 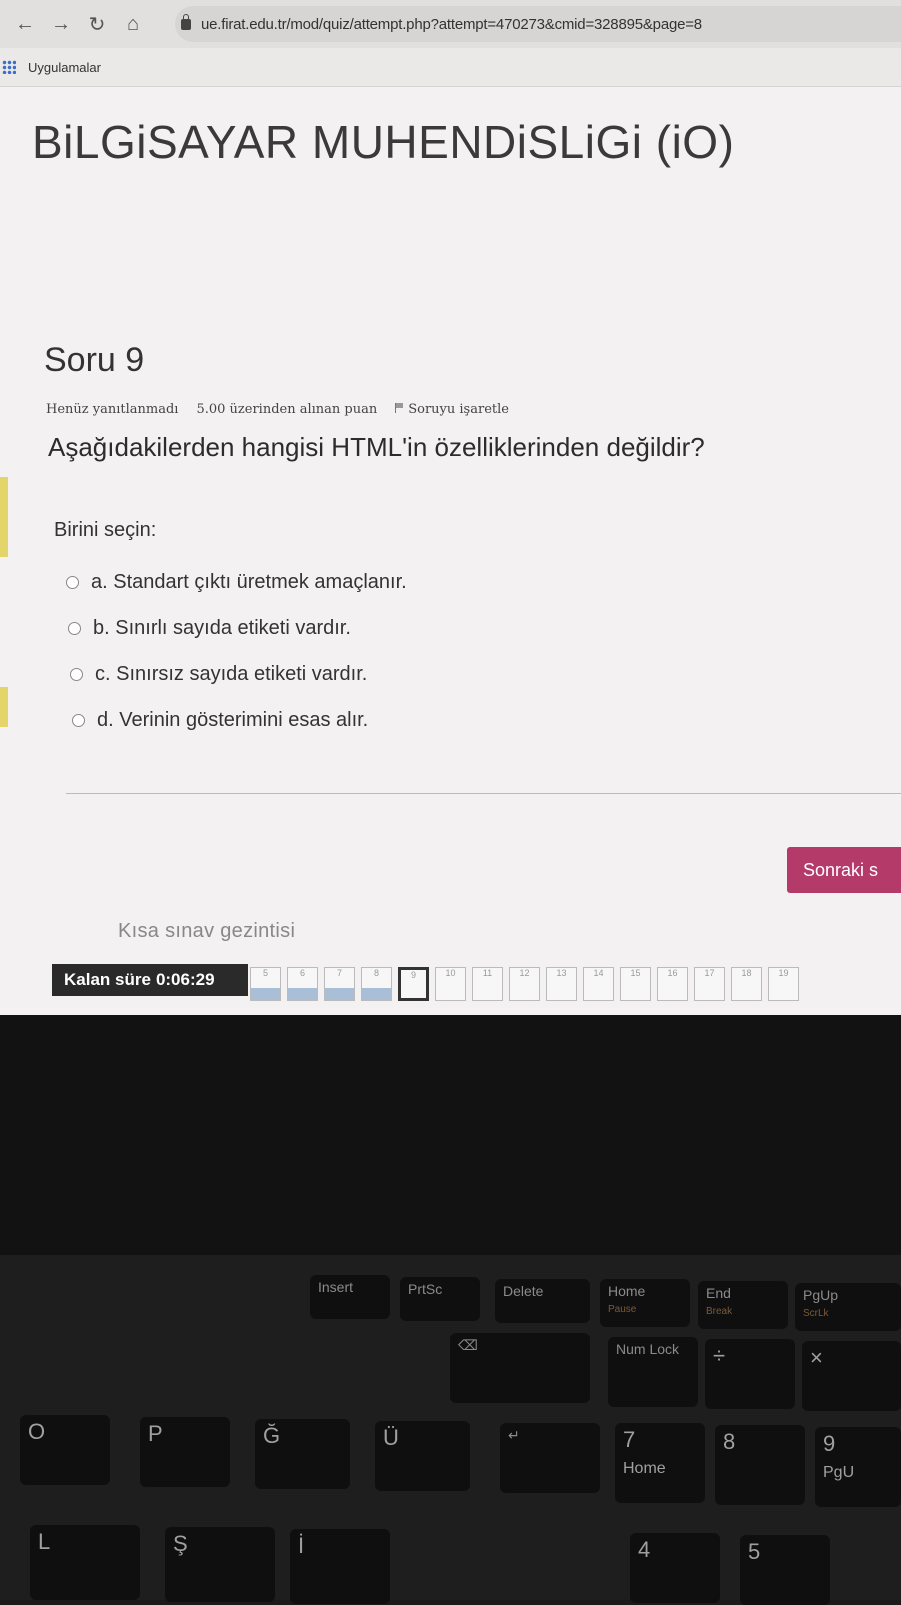 I want to click on quiz-nav-page-6: 6, so click(x=302, y=984).